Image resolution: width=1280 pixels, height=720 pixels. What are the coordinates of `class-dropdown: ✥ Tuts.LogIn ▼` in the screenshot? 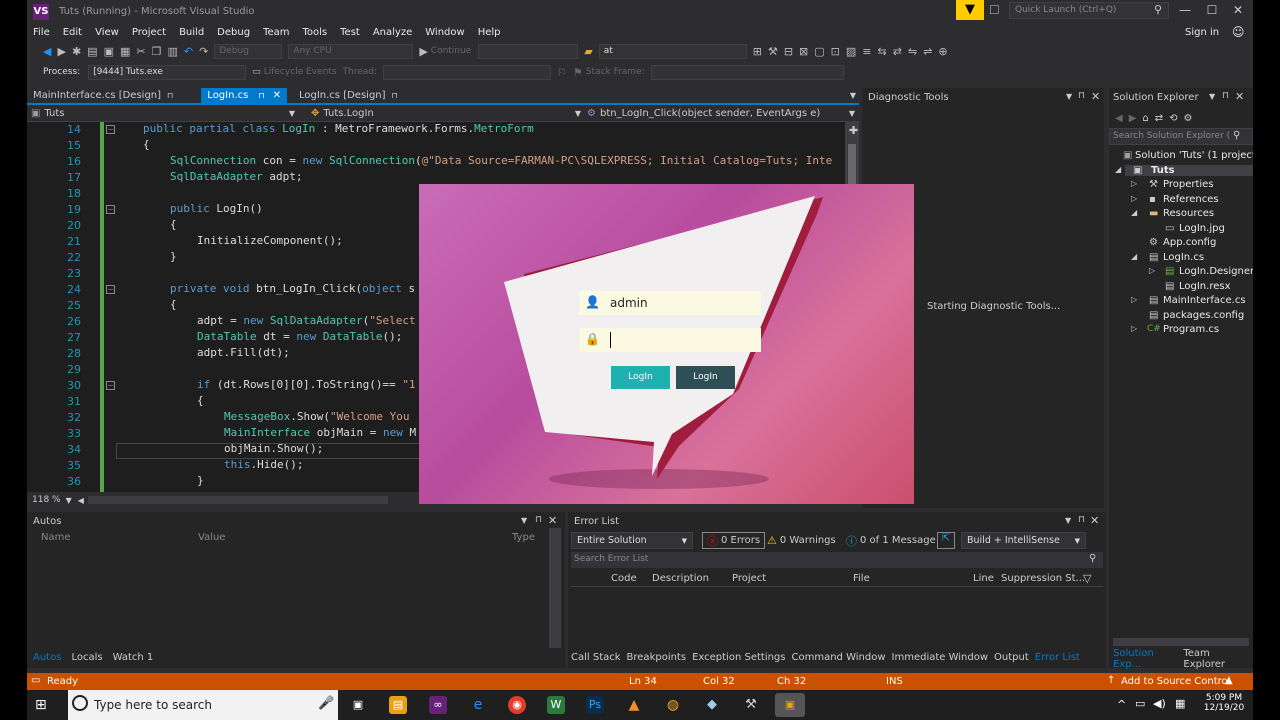 It's located at (446, 113).